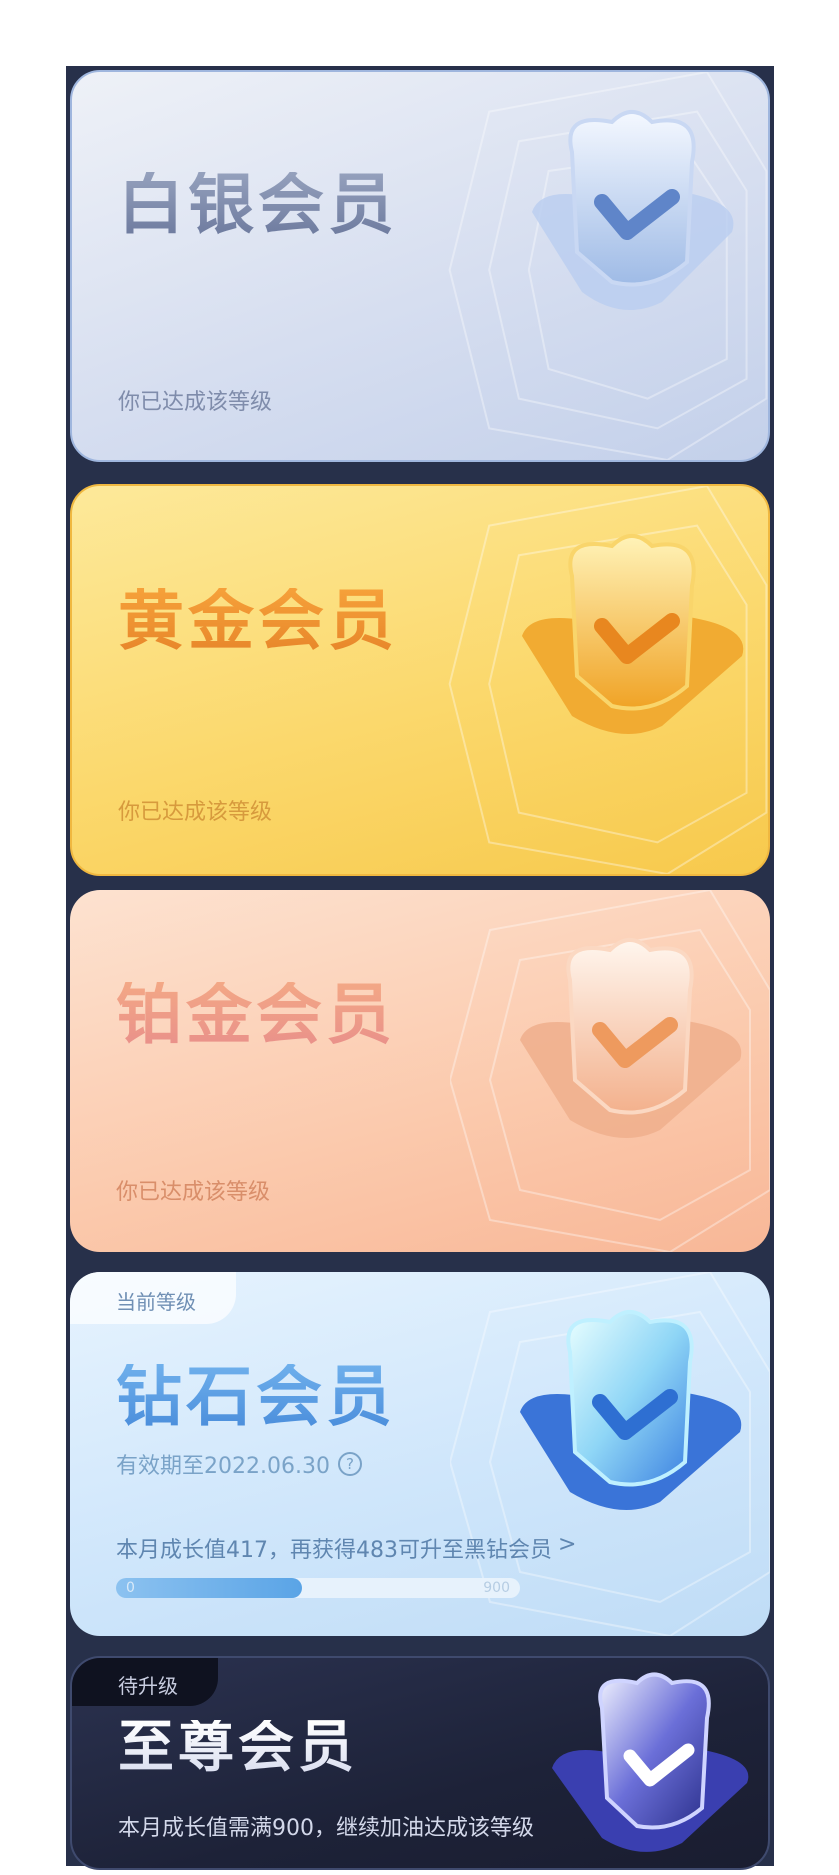 The height and width of the screenshot is (1875, 839). What do you see at coordinates (496, 1588) in the screenshot?
I see `progress-max: 900` at bounding box center [496, 1588].